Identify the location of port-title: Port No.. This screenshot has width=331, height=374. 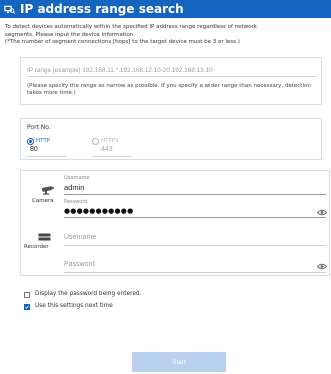
(39, 127).